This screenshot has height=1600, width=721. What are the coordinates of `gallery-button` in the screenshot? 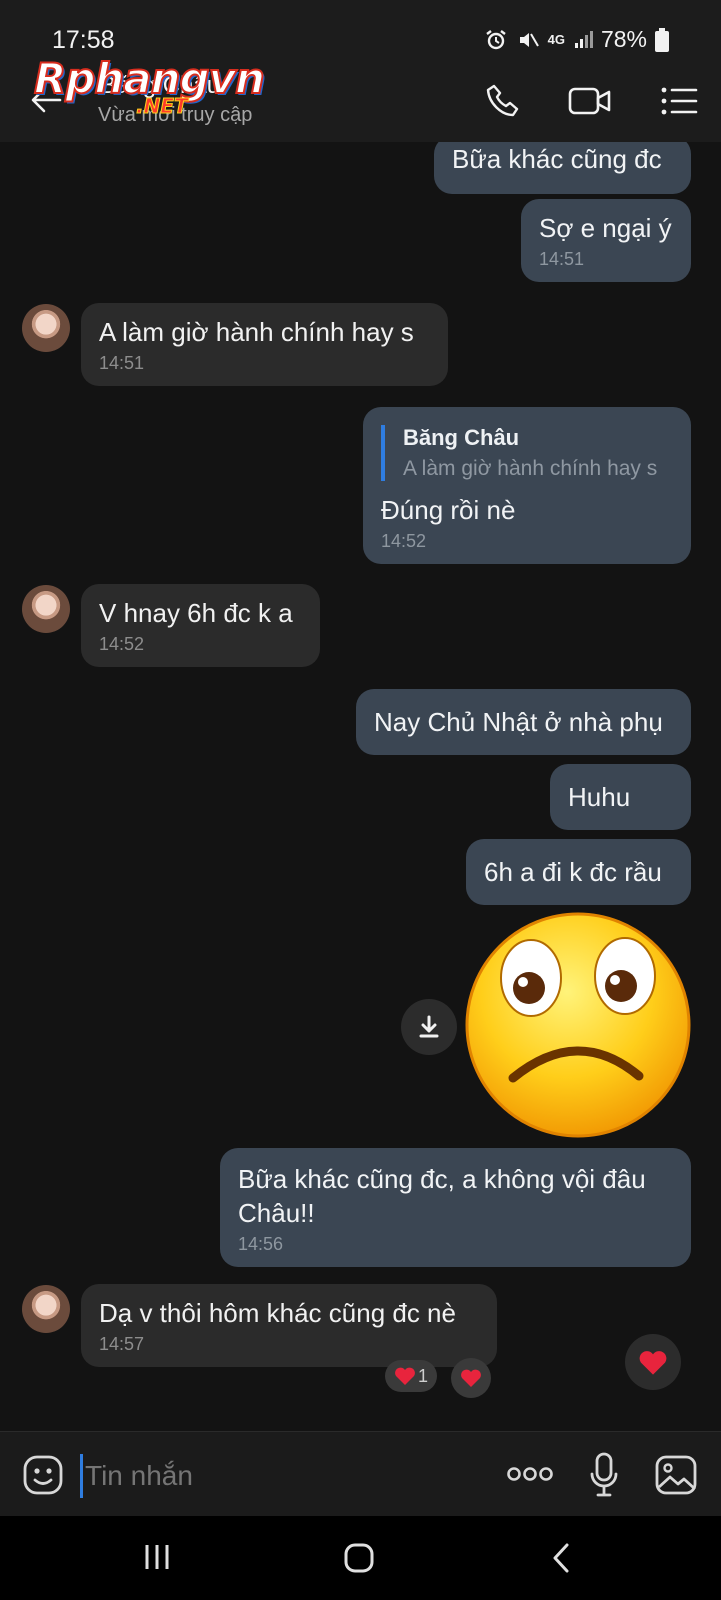 It's located at (676, 1477).